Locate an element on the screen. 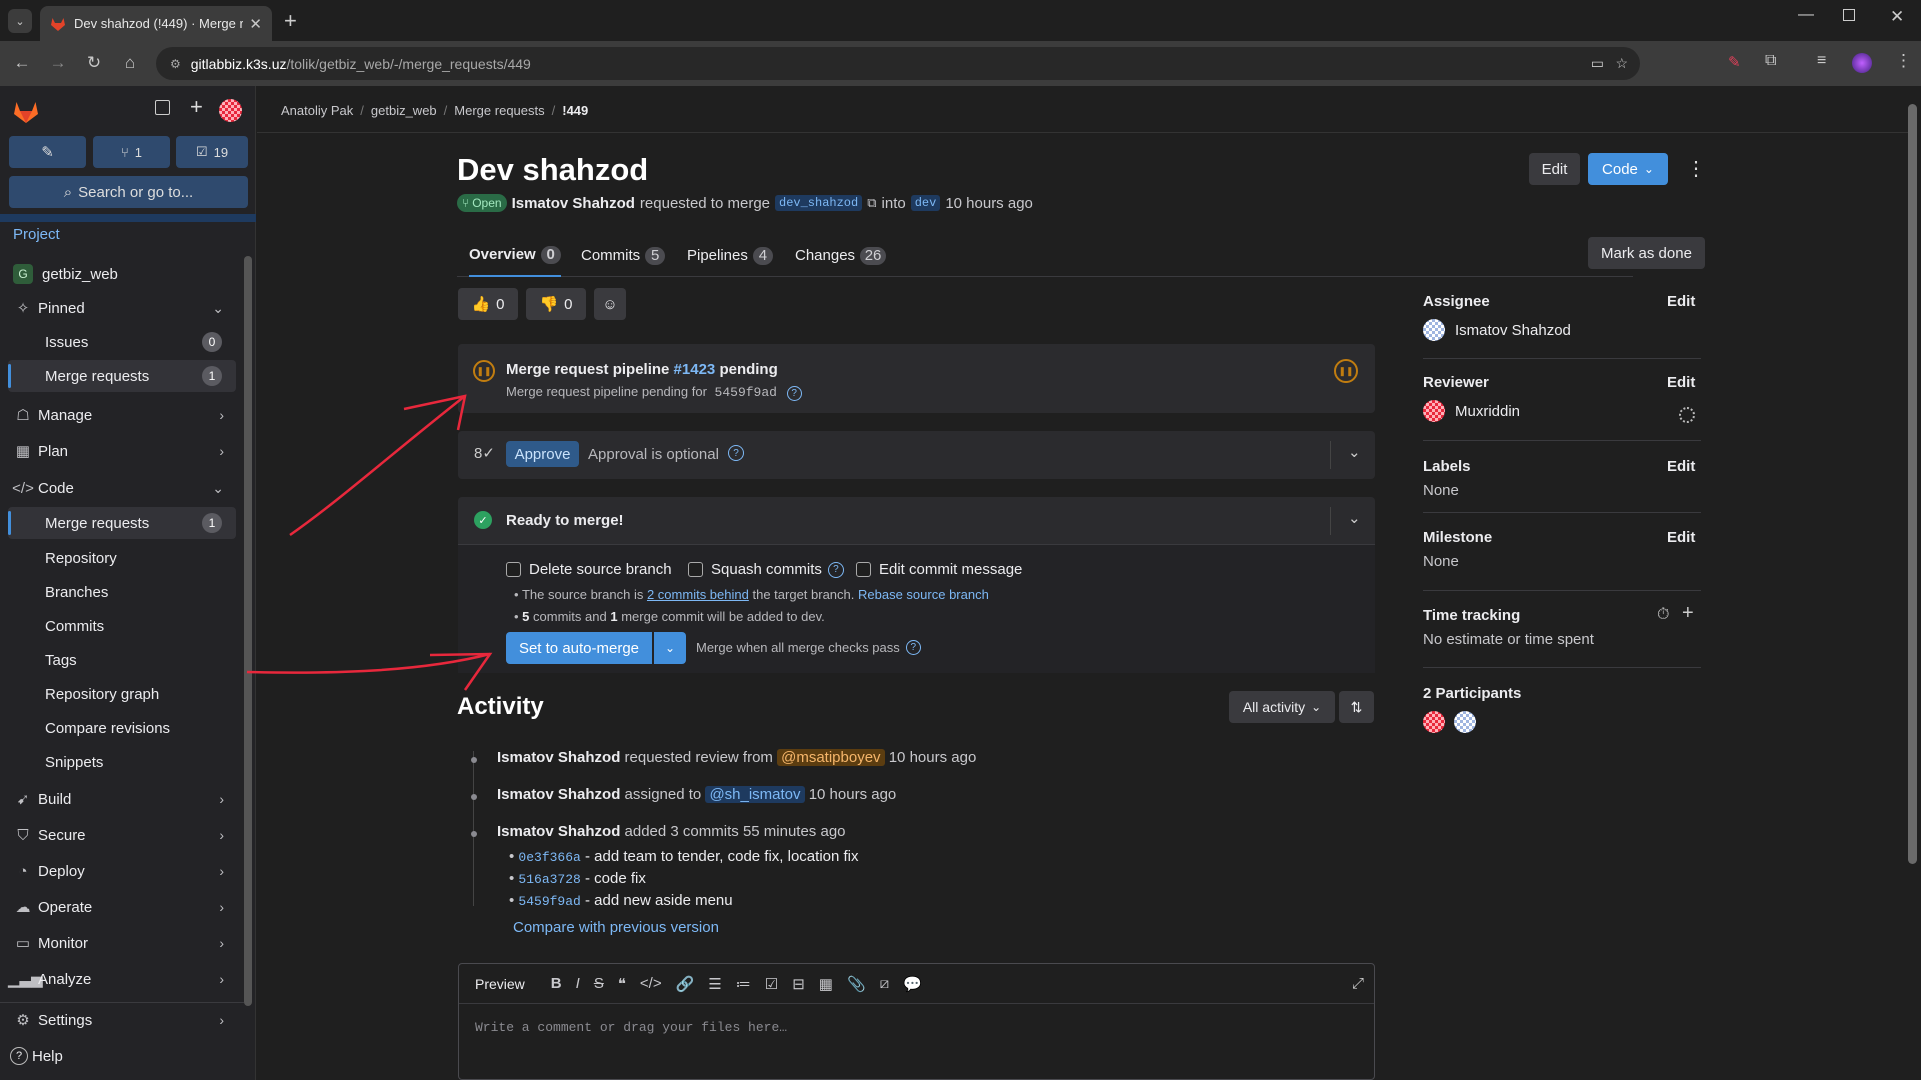 This screenshot has width=1921, height=1080. annotation-arrow-pipeline is located at coordinates (377, 466).